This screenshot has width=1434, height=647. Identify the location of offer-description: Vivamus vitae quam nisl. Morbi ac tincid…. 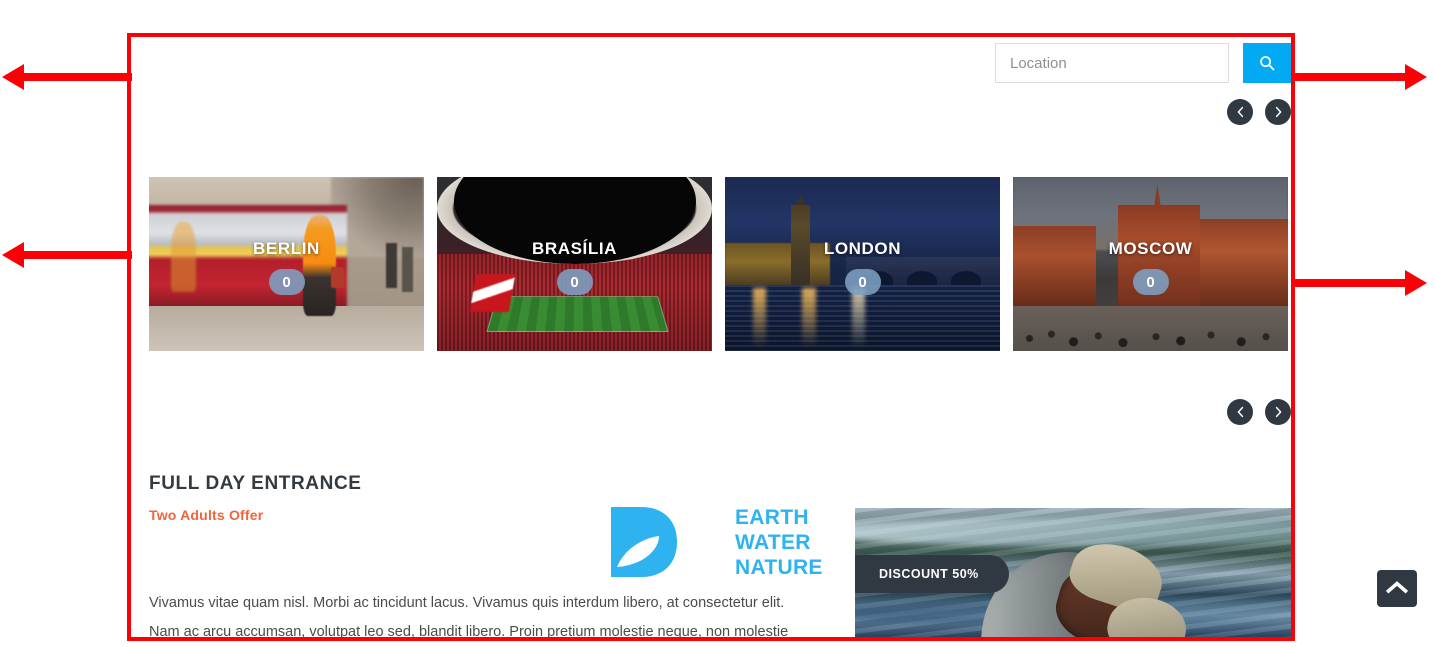
(469, 617).